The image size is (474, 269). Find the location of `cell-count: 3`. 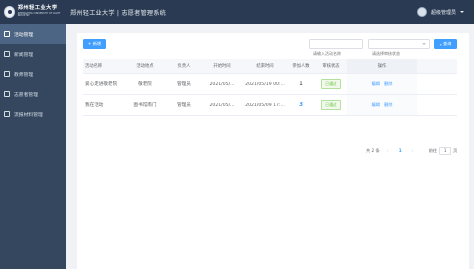

cell-count: 3 is located at coordinates (301, 105).